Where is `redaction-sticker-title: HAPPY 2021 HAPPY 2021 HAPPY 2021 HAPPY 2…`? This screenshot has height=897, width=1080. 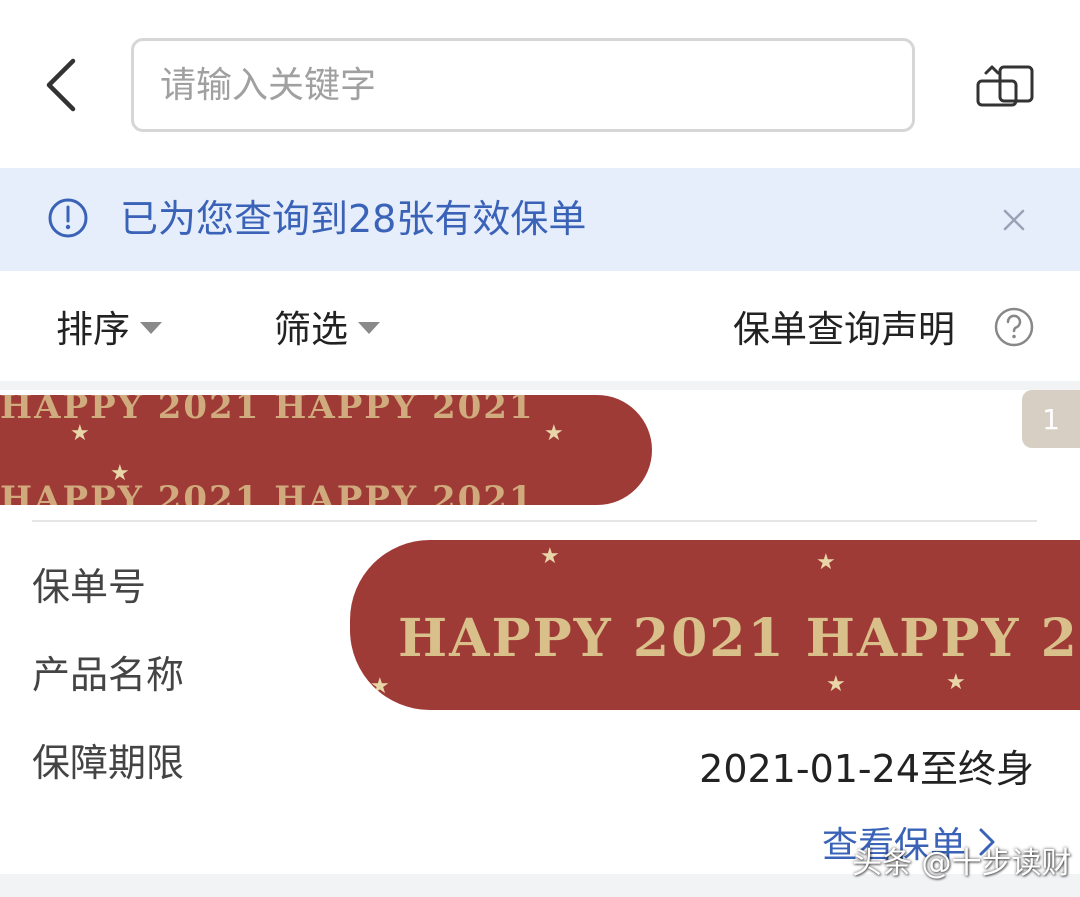
redaction-sticker-title: HAPPY 2021 HAPPY 2021 HAPPY 2021 HAPPY 2… is located at coordinates (326, 450).